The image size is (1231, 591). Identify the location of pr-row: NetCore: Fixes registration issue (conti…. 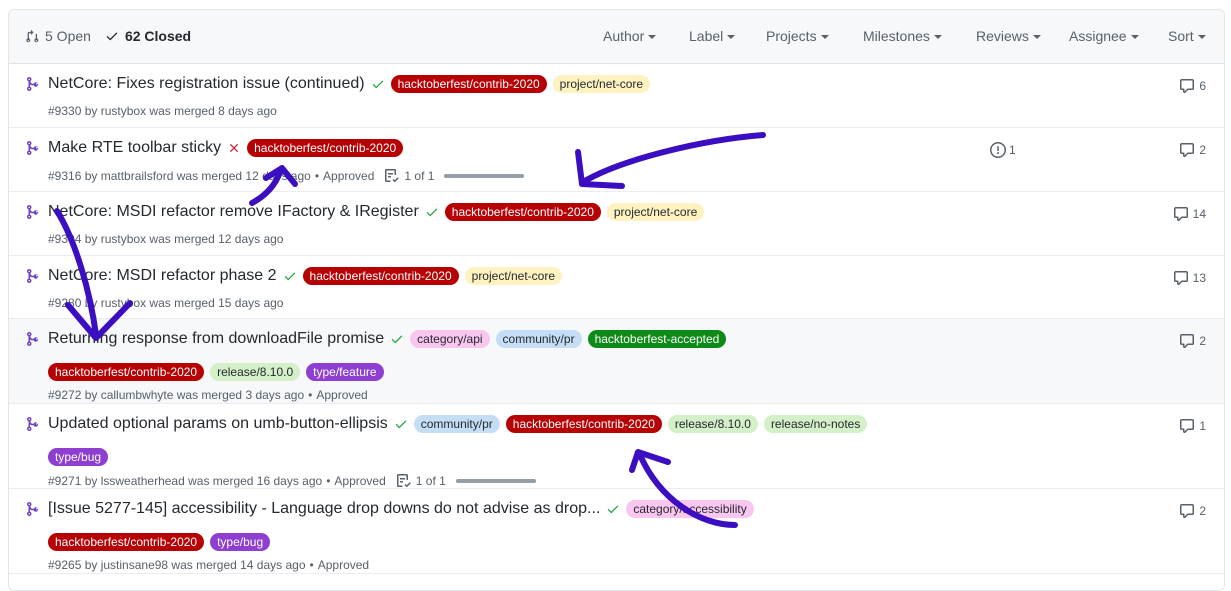
(616, 96).